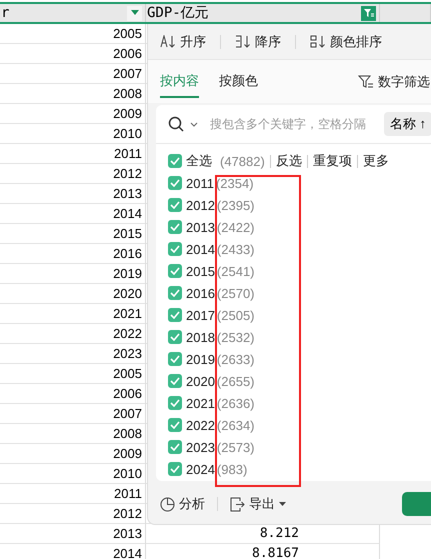 Image resolution: width=431 pixels, height=559 pixels. I want to click on count-label: (2573), so click(235, 447).